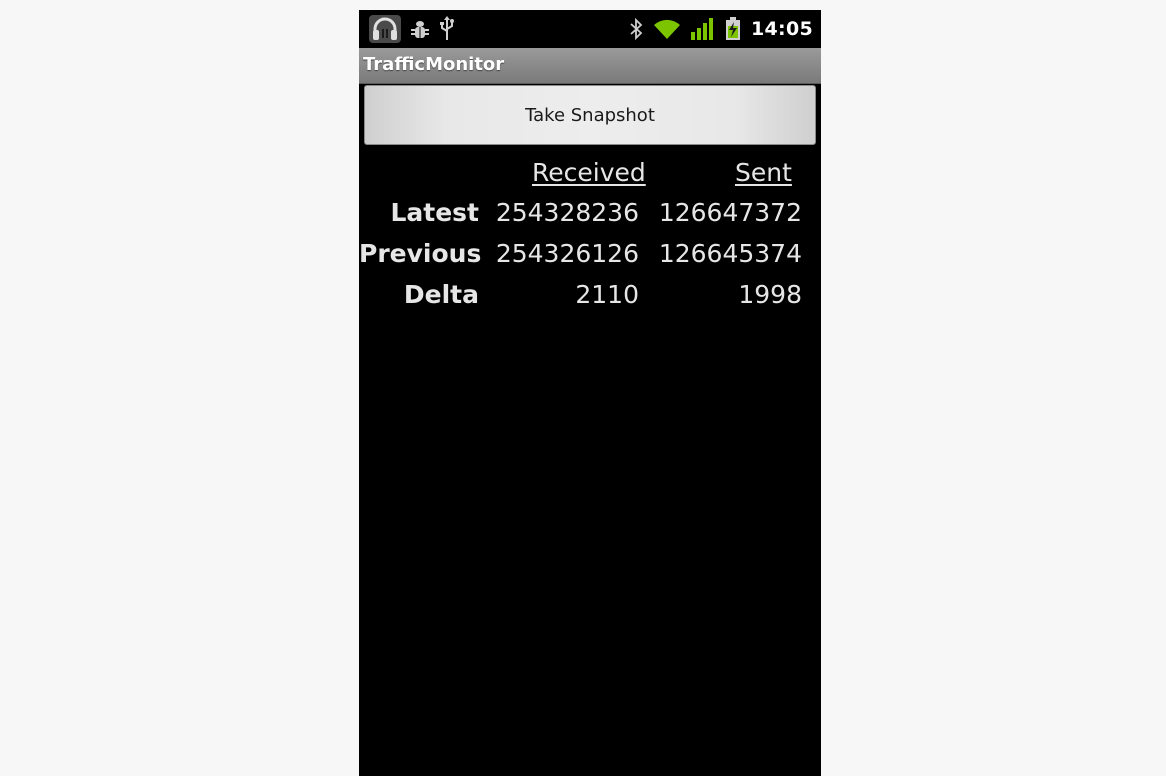 This screenshot has width=1166, height=776. What do you see at coordinates (589, 172) in the screenshot?
I see `header-received: Received` at bounding box center [589, 172].